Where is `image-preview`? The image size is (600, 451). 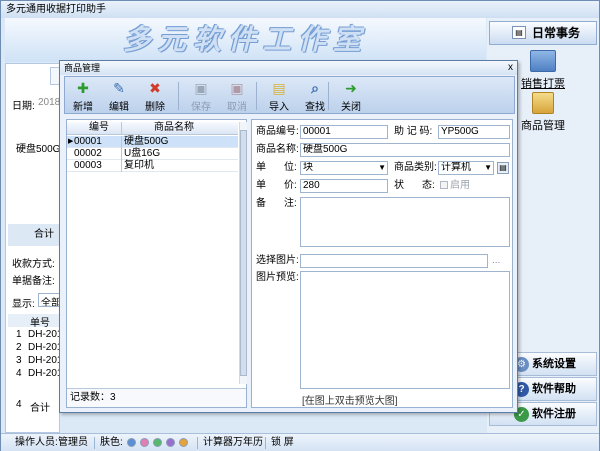 image-preview is located at coordinates (405, 330).